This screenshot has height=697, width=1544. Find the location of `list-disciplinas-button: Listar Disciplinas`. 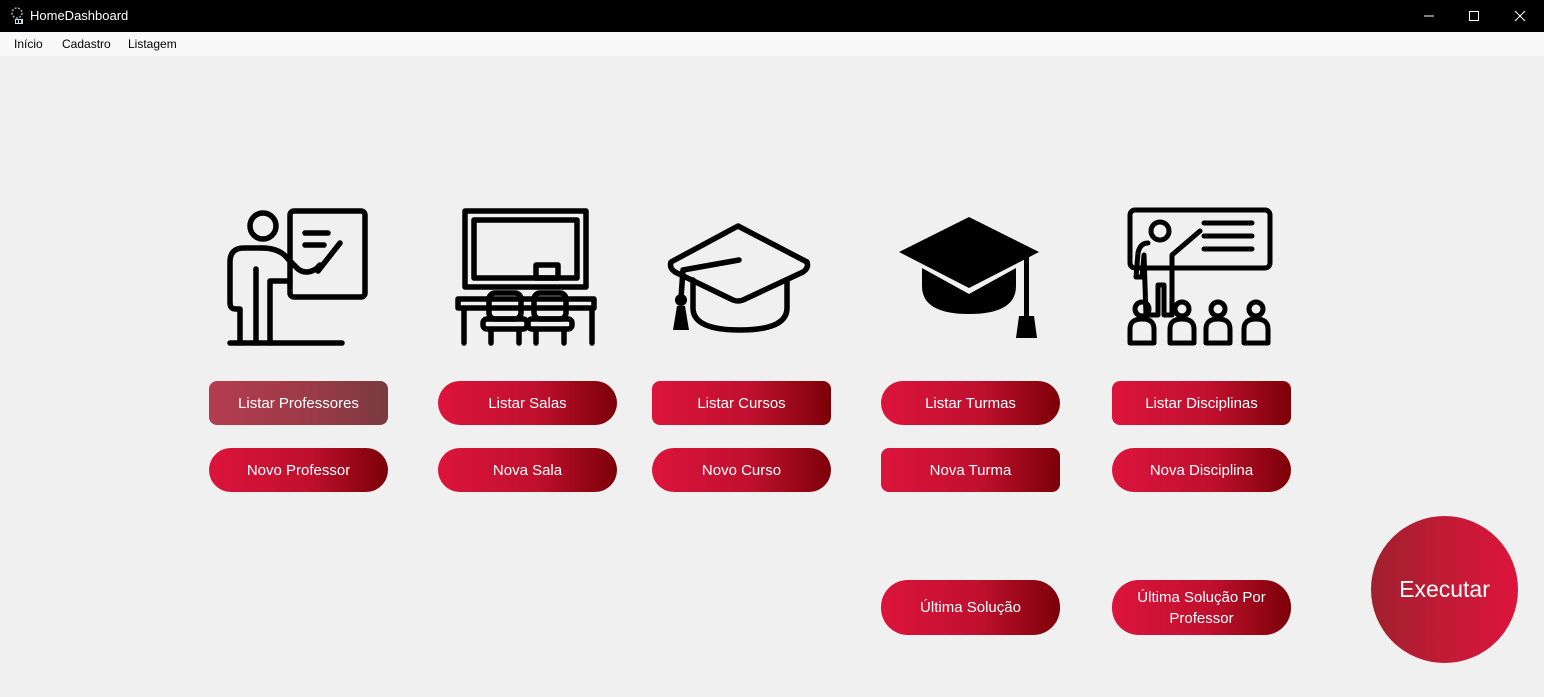

list-disciplinas-button: Listar Disciplinas is located at coordinates (1201, 403).